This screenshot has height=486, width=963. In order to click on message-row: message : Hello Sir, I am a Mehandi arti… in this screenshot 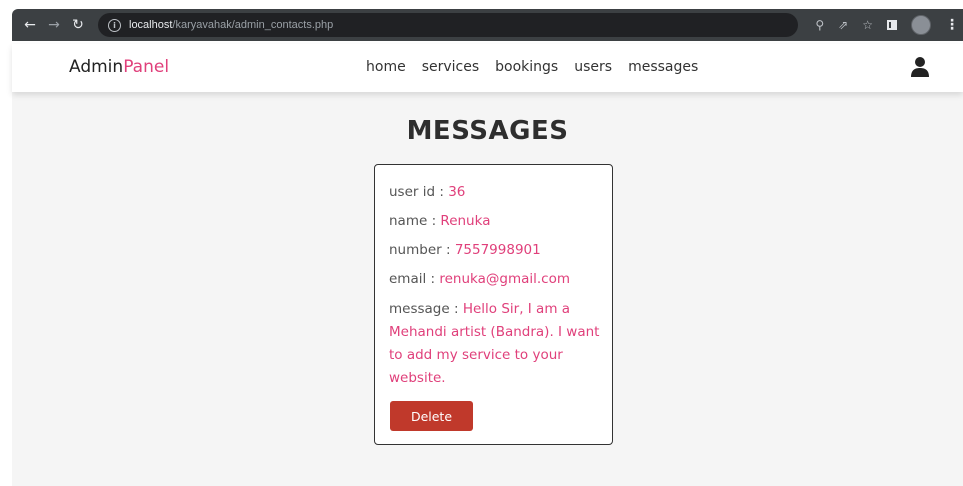, I will do `click(496, 344)`.